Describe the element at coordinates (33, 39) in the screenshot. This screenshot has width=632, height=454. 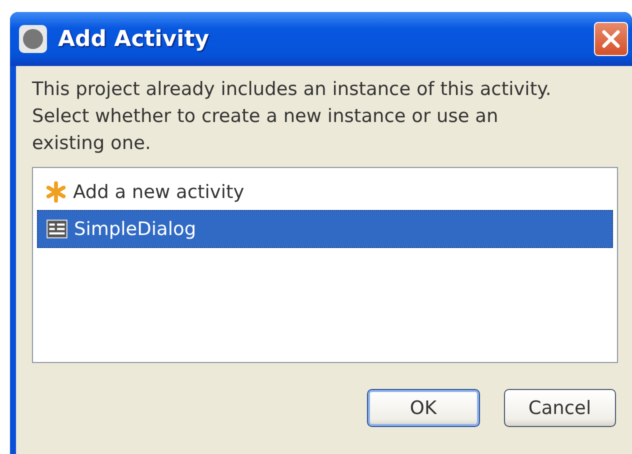
I see `app-icon` at that location.